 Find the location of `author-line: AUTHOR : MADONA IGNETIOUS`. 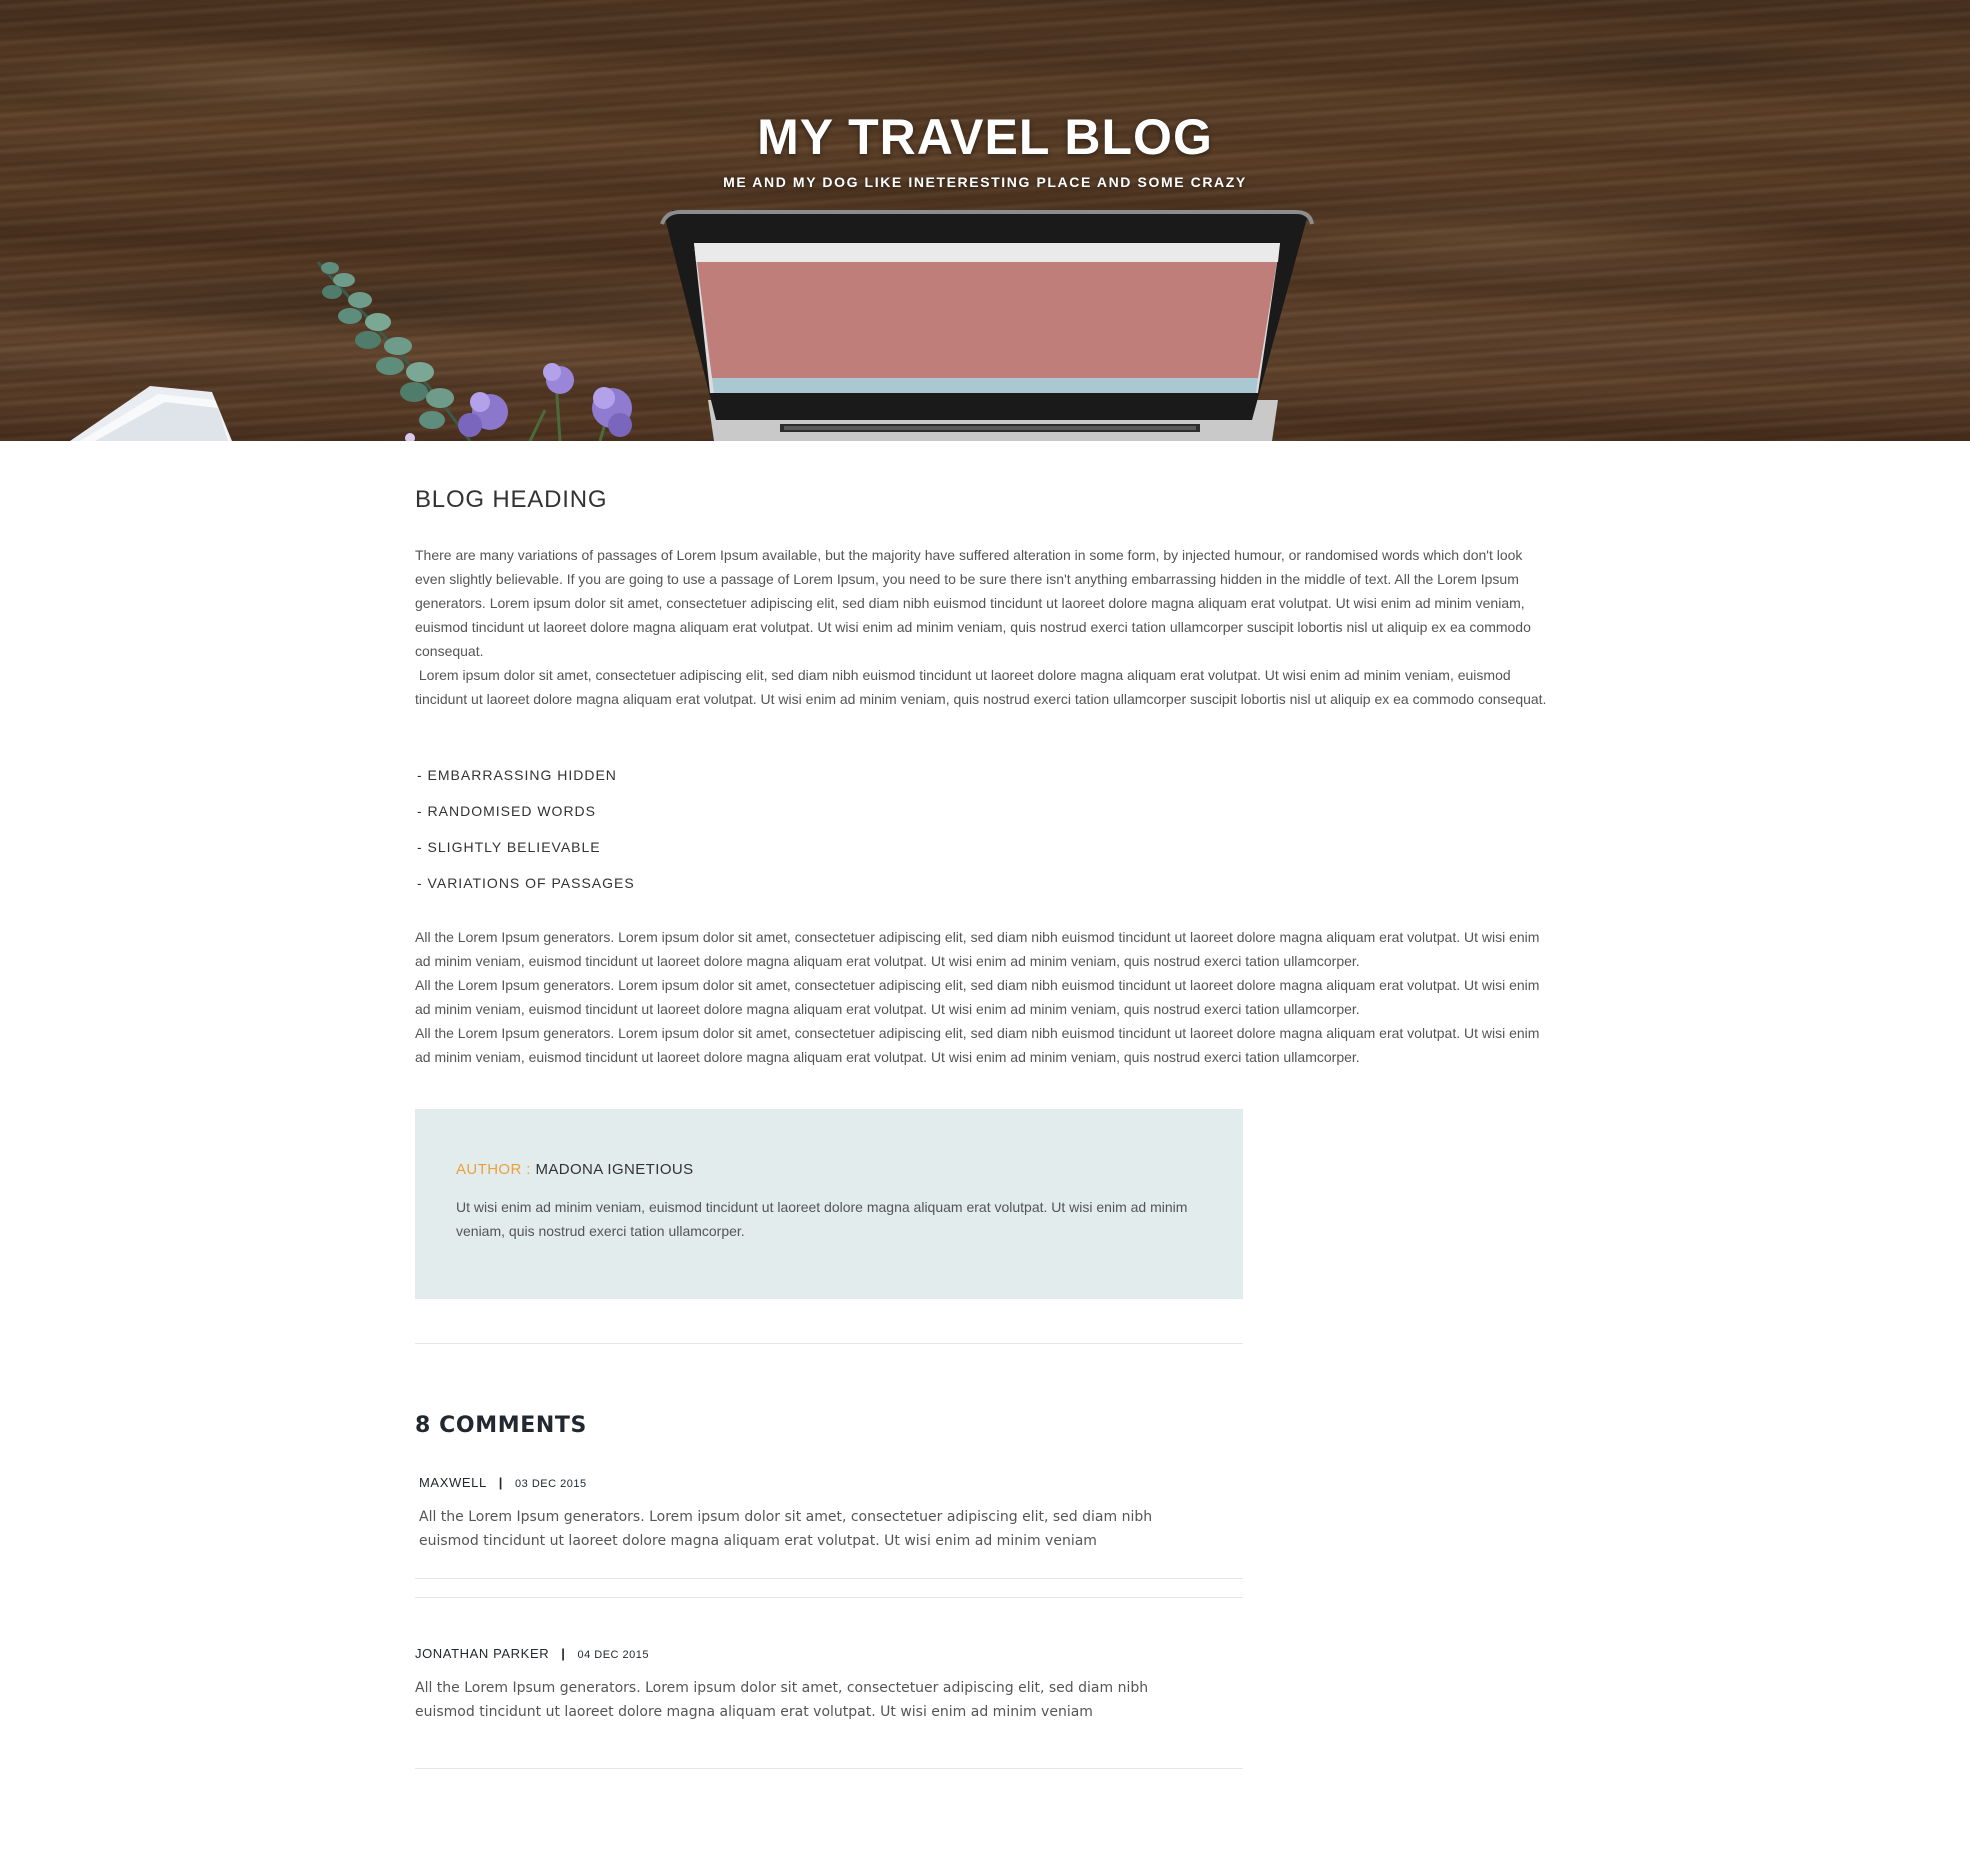

author-line: AUTHOR : MADONA IGNETIOUS is located at coordinates (575, 1169).